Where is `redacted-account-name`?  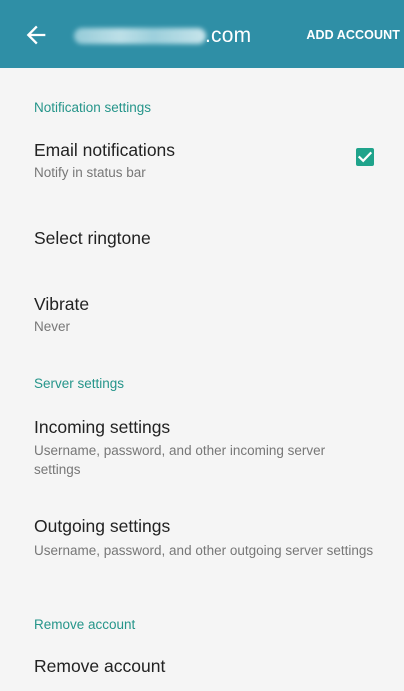
redacted-account-name is located at coordinates (140, 36).